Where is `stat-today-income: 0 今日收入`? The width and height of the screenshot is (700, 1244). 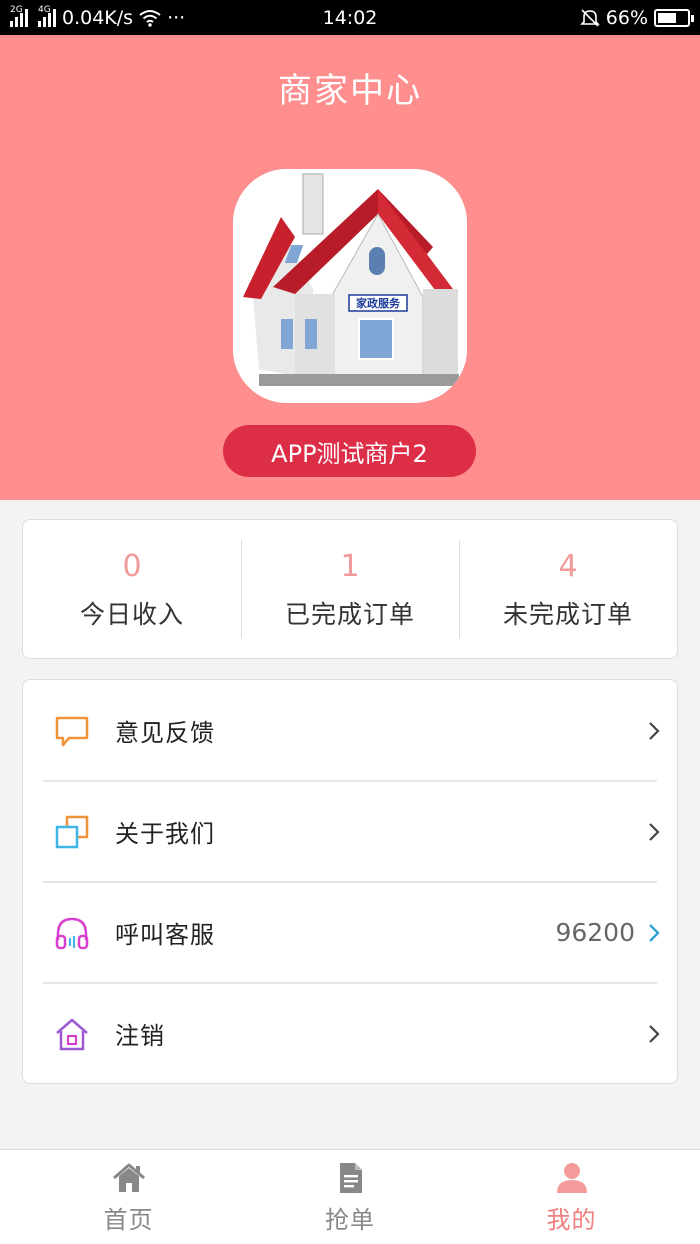 stat-today-income: 0 今日收入 is located at coordinates (132, 589).